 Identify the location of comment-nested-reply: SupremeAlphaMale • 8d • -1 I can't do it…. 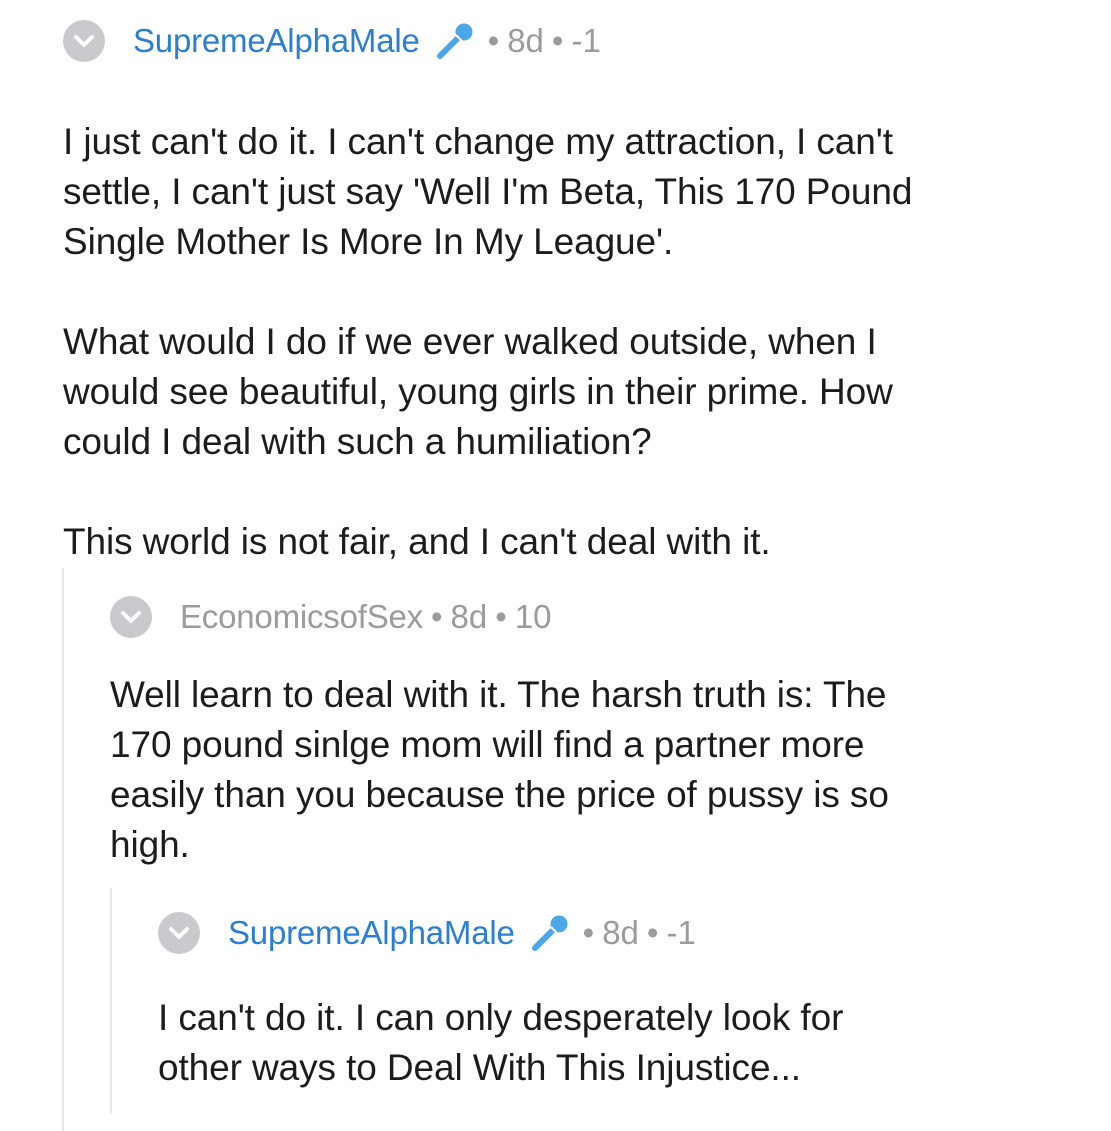
(630, 1000).